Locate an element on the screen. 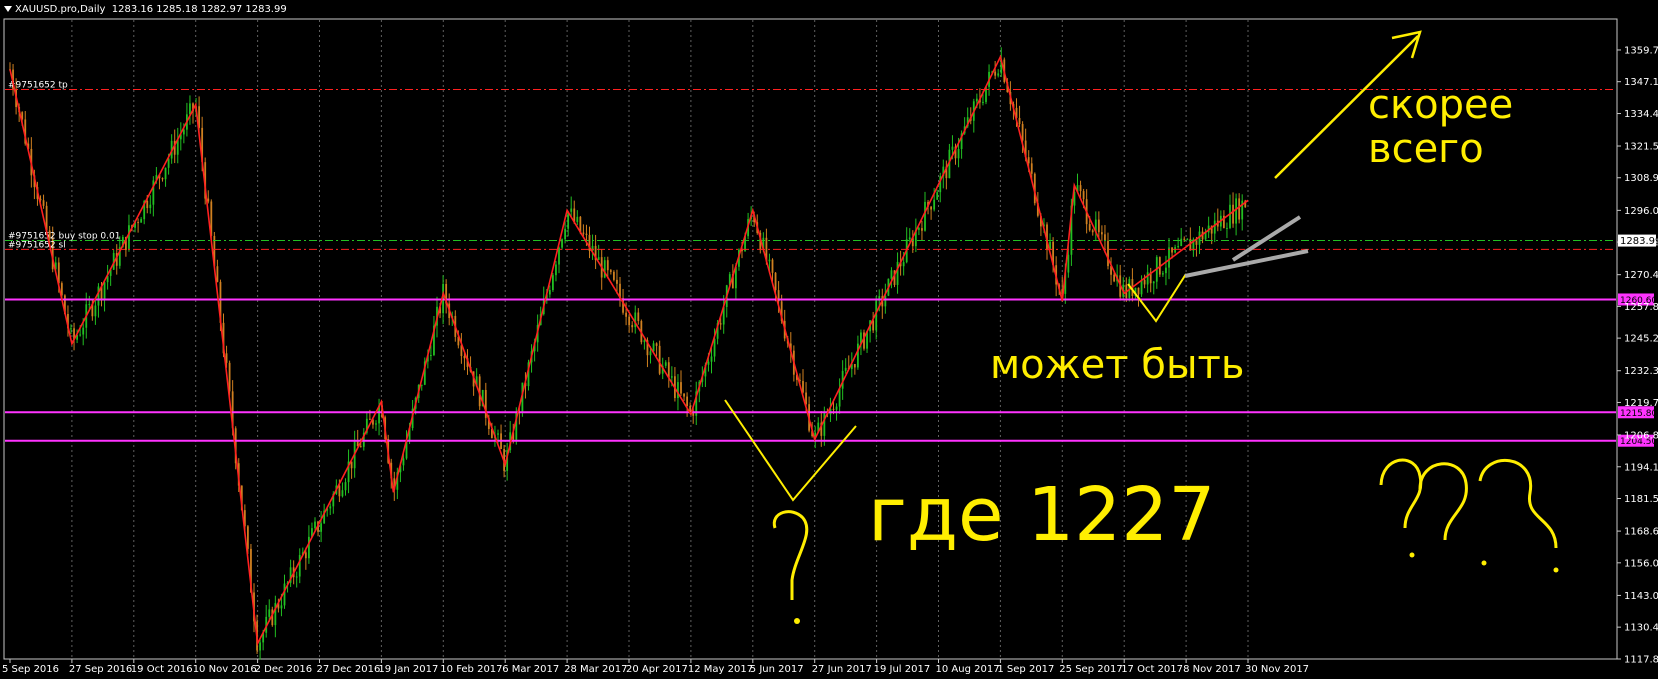 This screenshot has width=1658, height=679. x-tick-label: 25 Sep 2017 is located at coordinates (1090, 669).